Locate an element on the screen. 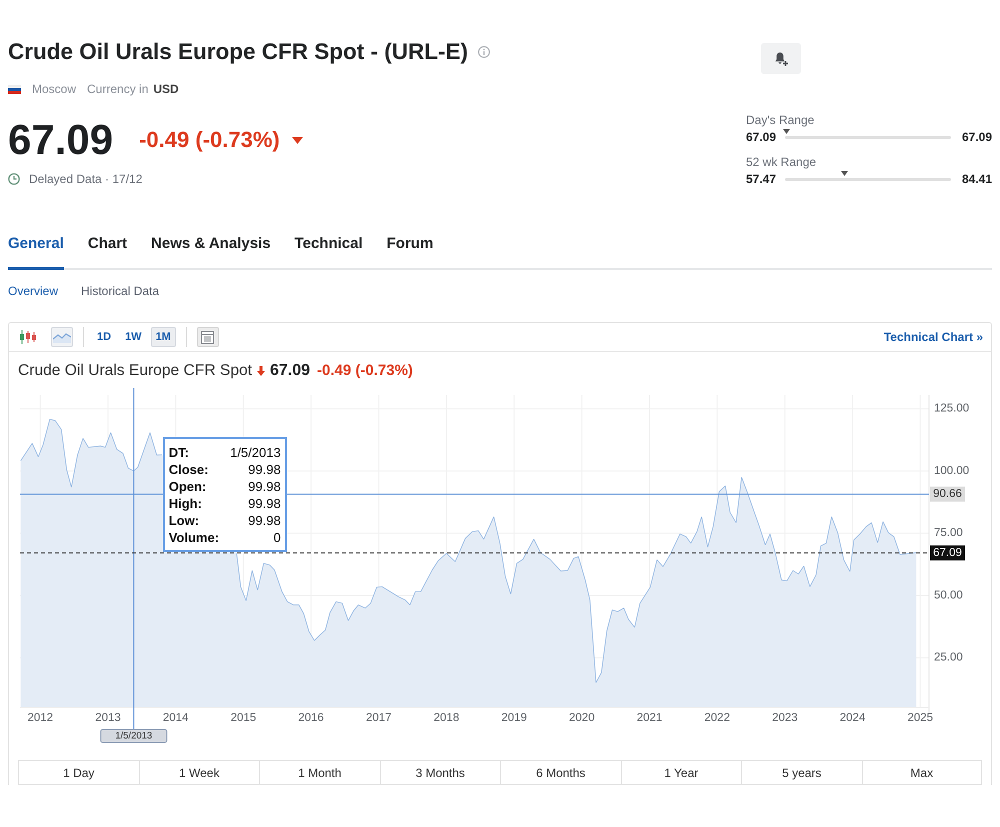 This screenshot has width=1000, height=827. interval-button: 1M is located at coordinates (163, 337).